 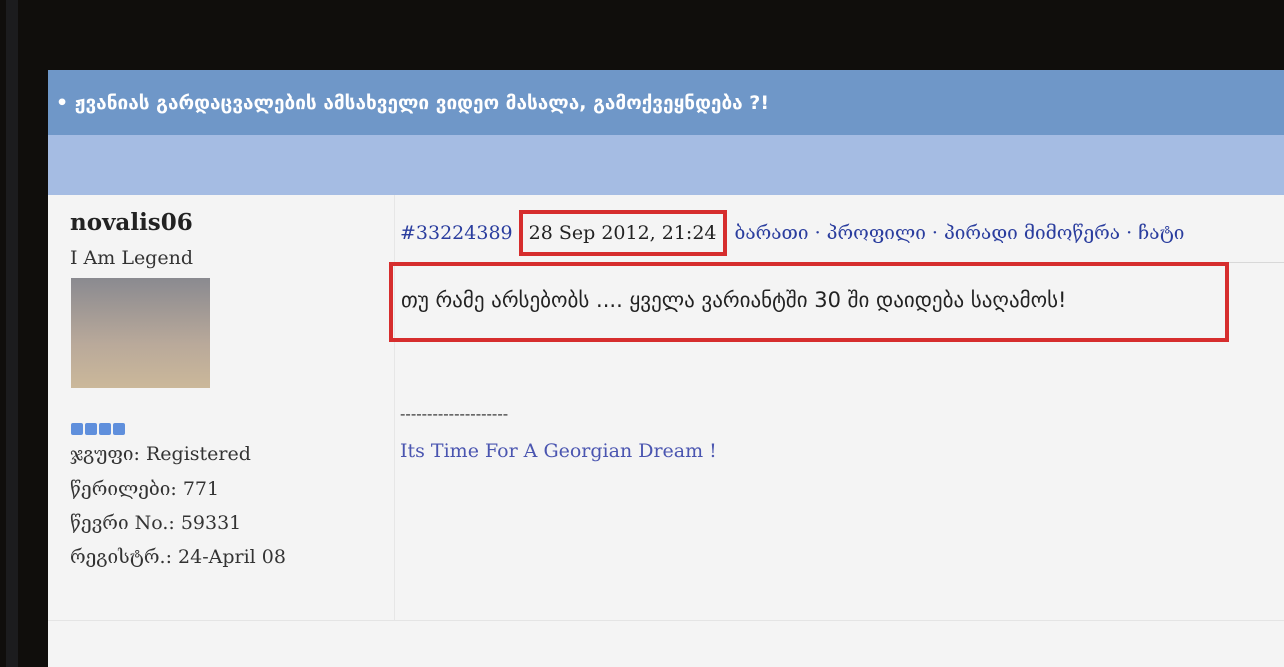 What do you see at coordinates (666, 620) in the screenshot?
I see `divider` at bounding box center [666, 620].